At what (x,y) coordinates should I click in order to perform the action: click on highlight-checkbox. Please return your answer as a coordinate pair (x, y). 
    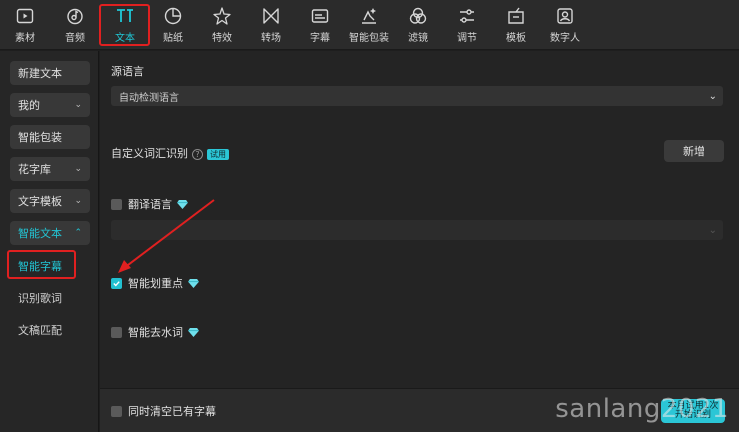
    Looking at the image, I should click on (116, 283).